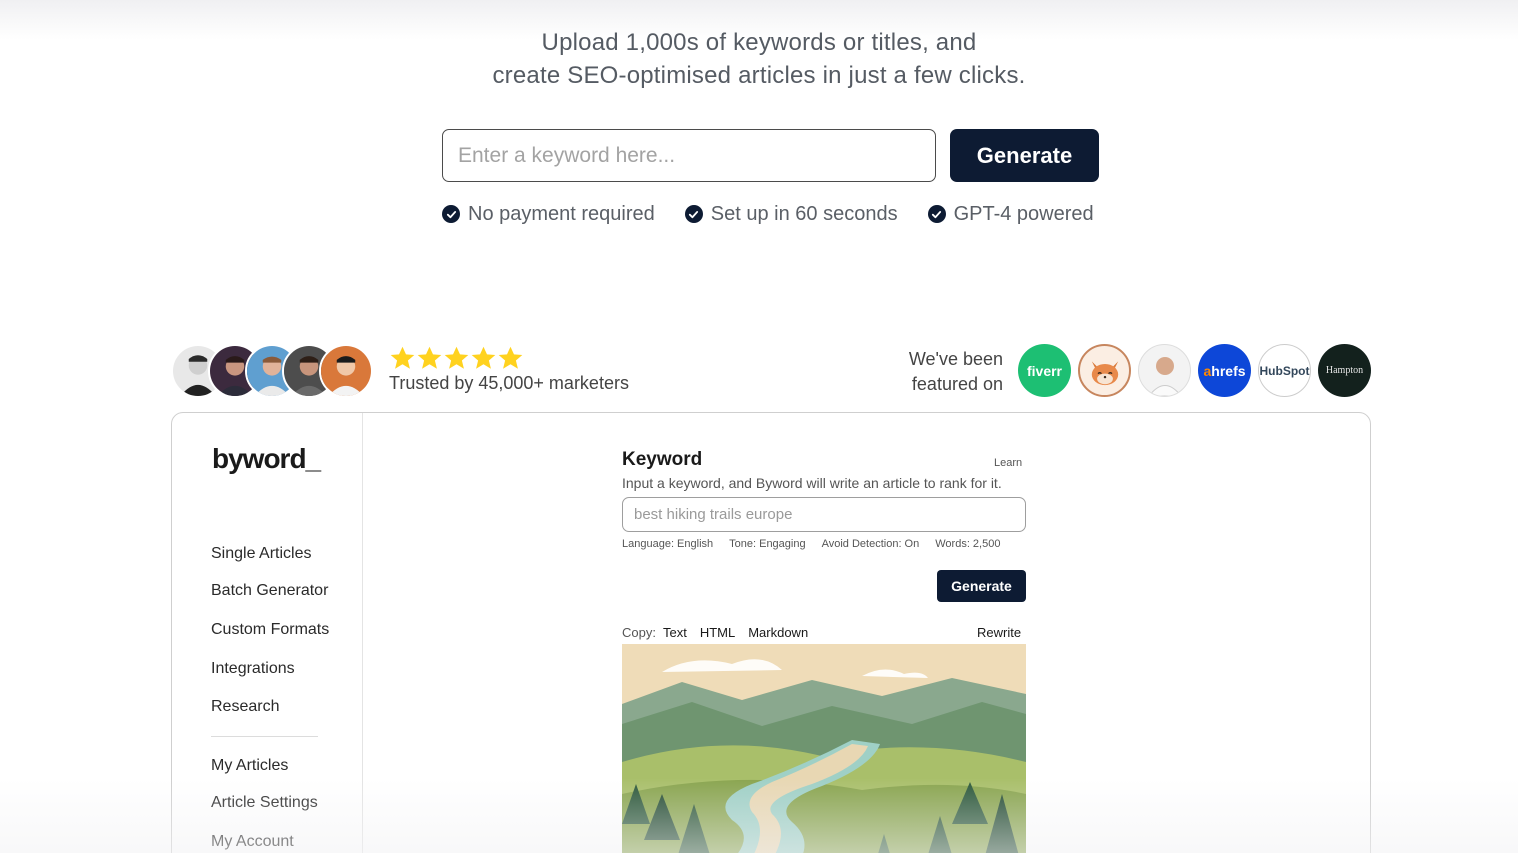  What do you see at coordinates (253, 669) in the screenshot?
I see `sidebar-item-integrations: Integrations` at bounding box center [253, 669].